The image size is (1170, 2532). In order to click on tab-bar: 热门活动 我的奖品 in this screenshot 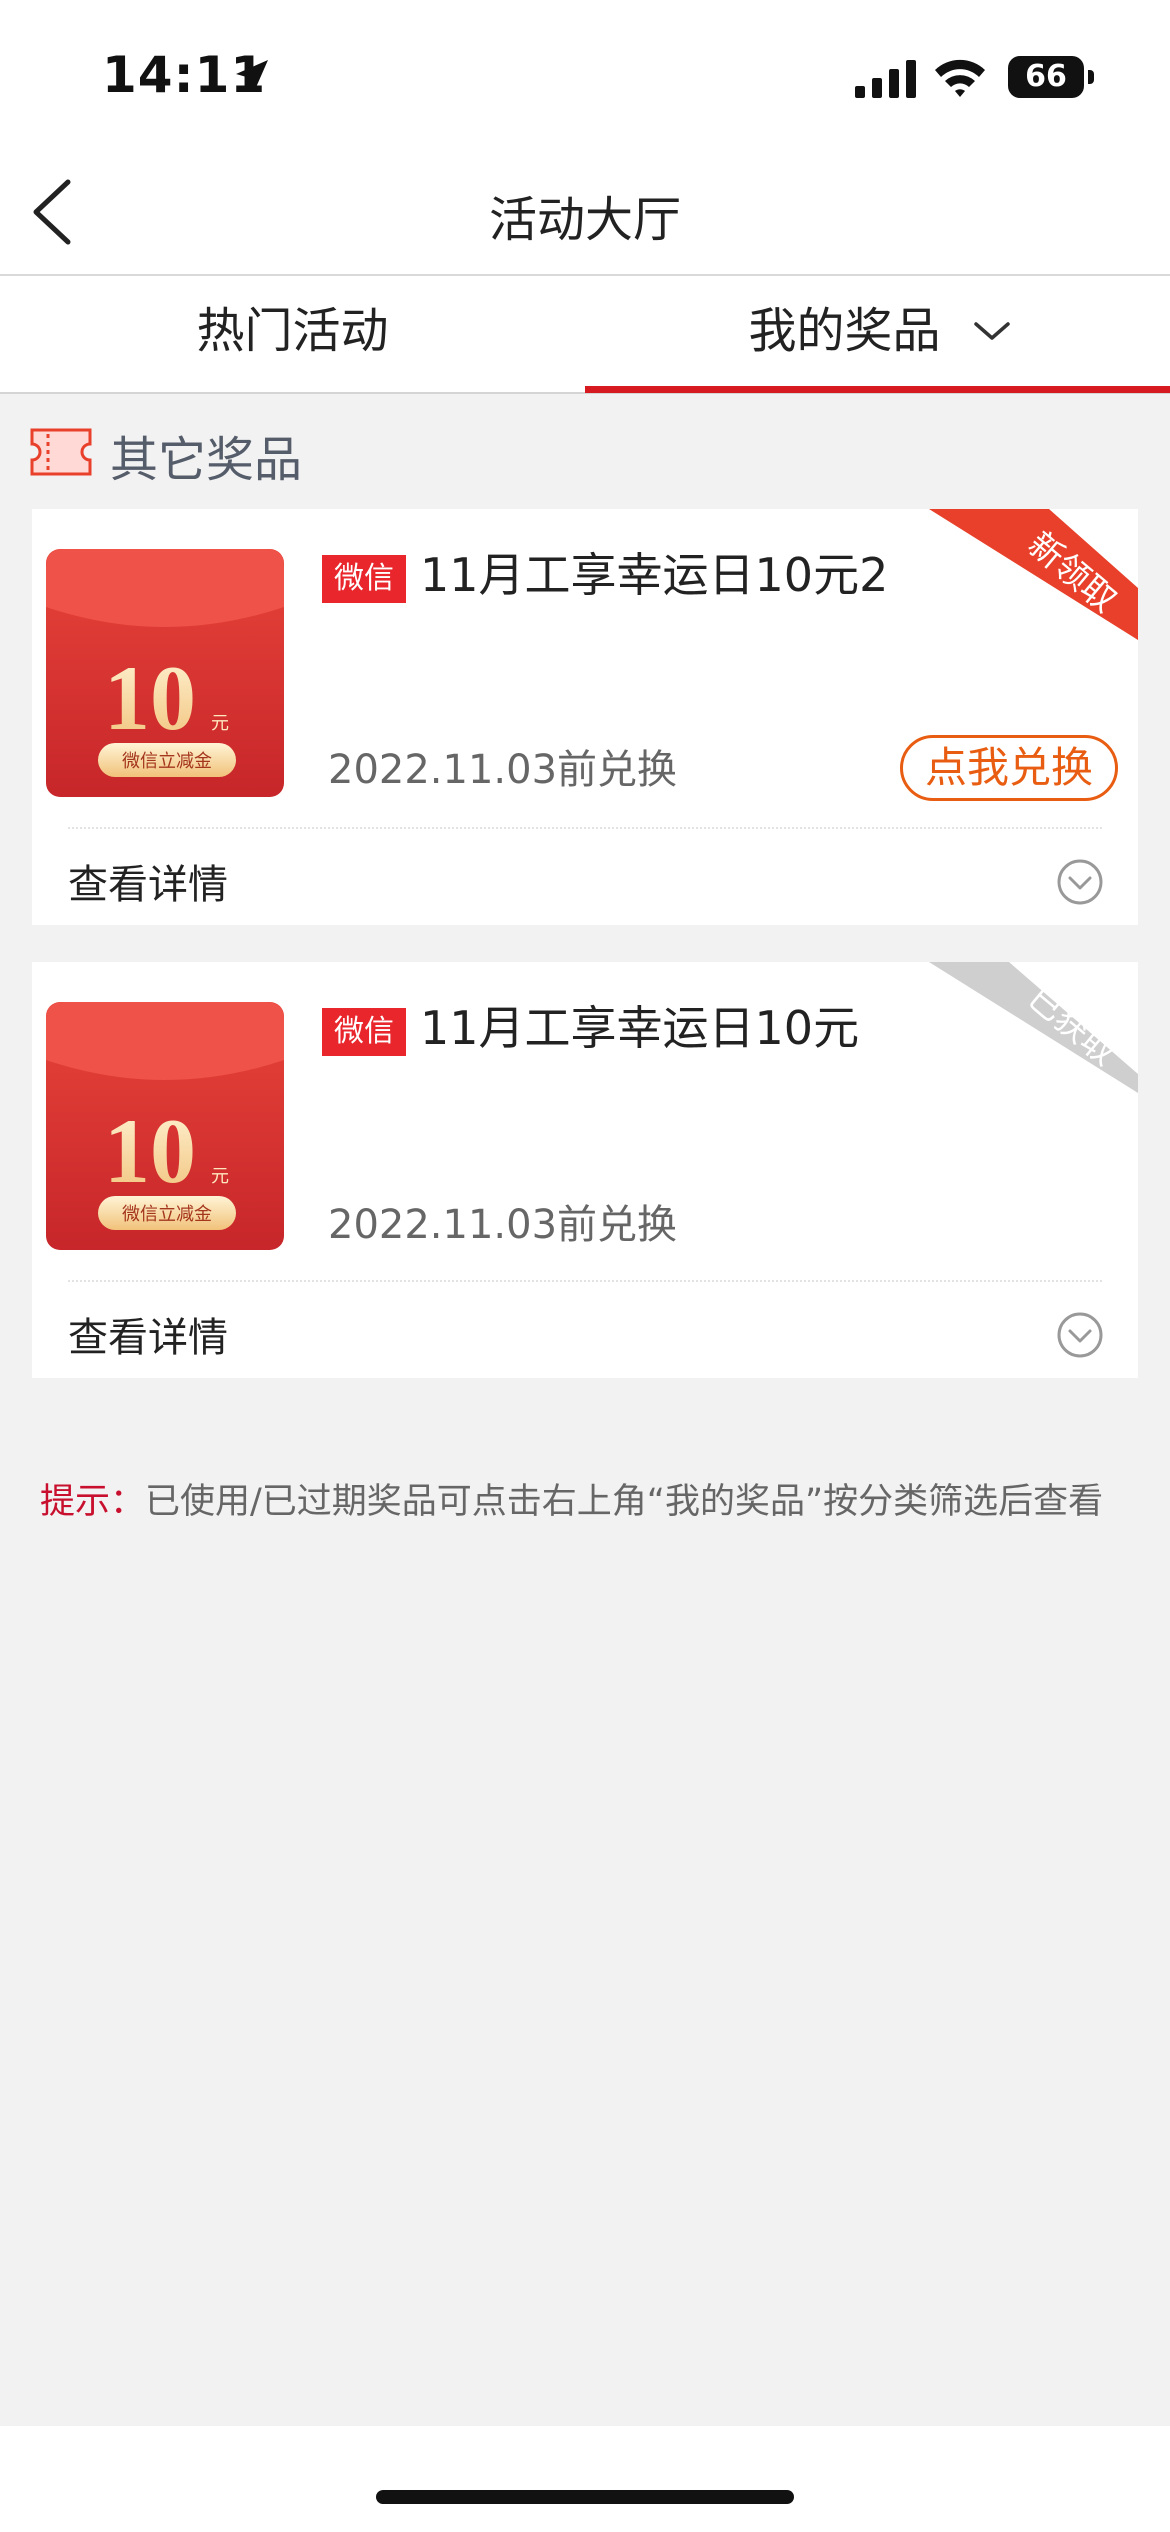, I will do `click(585, 335)`.